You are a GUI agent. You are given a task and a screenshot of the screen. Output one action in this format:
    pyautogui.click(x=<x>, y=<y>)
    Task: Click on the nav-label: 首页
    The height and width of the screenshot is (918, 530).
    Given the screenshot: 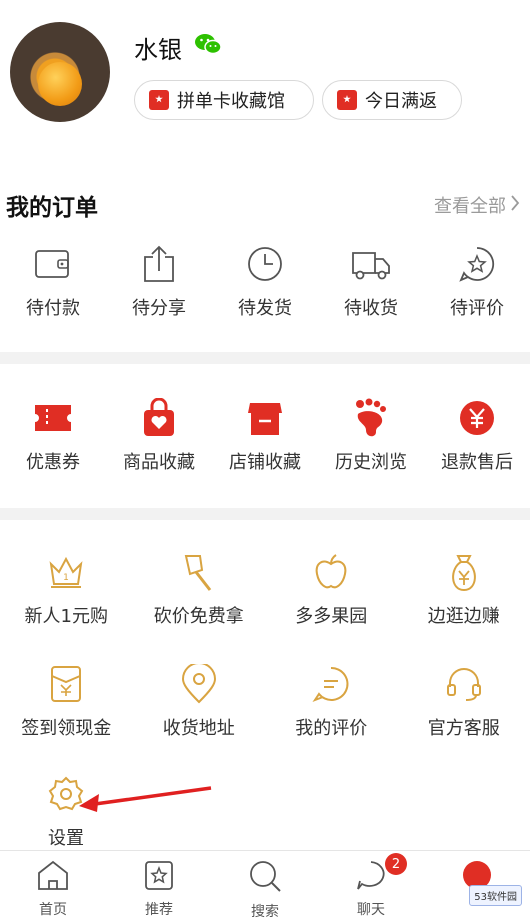 What is the action you would take?
    pyautogui.click(x=53, y=910)
    